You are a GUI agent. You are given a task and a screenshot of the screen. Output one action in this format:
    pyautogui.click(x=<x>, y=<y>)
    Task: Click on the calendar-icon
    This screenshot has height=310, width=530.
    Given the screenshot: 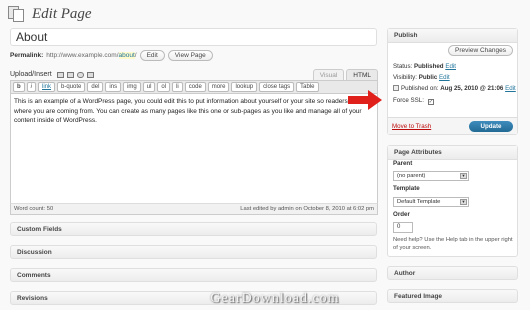 What is the action you would take?
    pyautogui.click(x=396, y=88)
    